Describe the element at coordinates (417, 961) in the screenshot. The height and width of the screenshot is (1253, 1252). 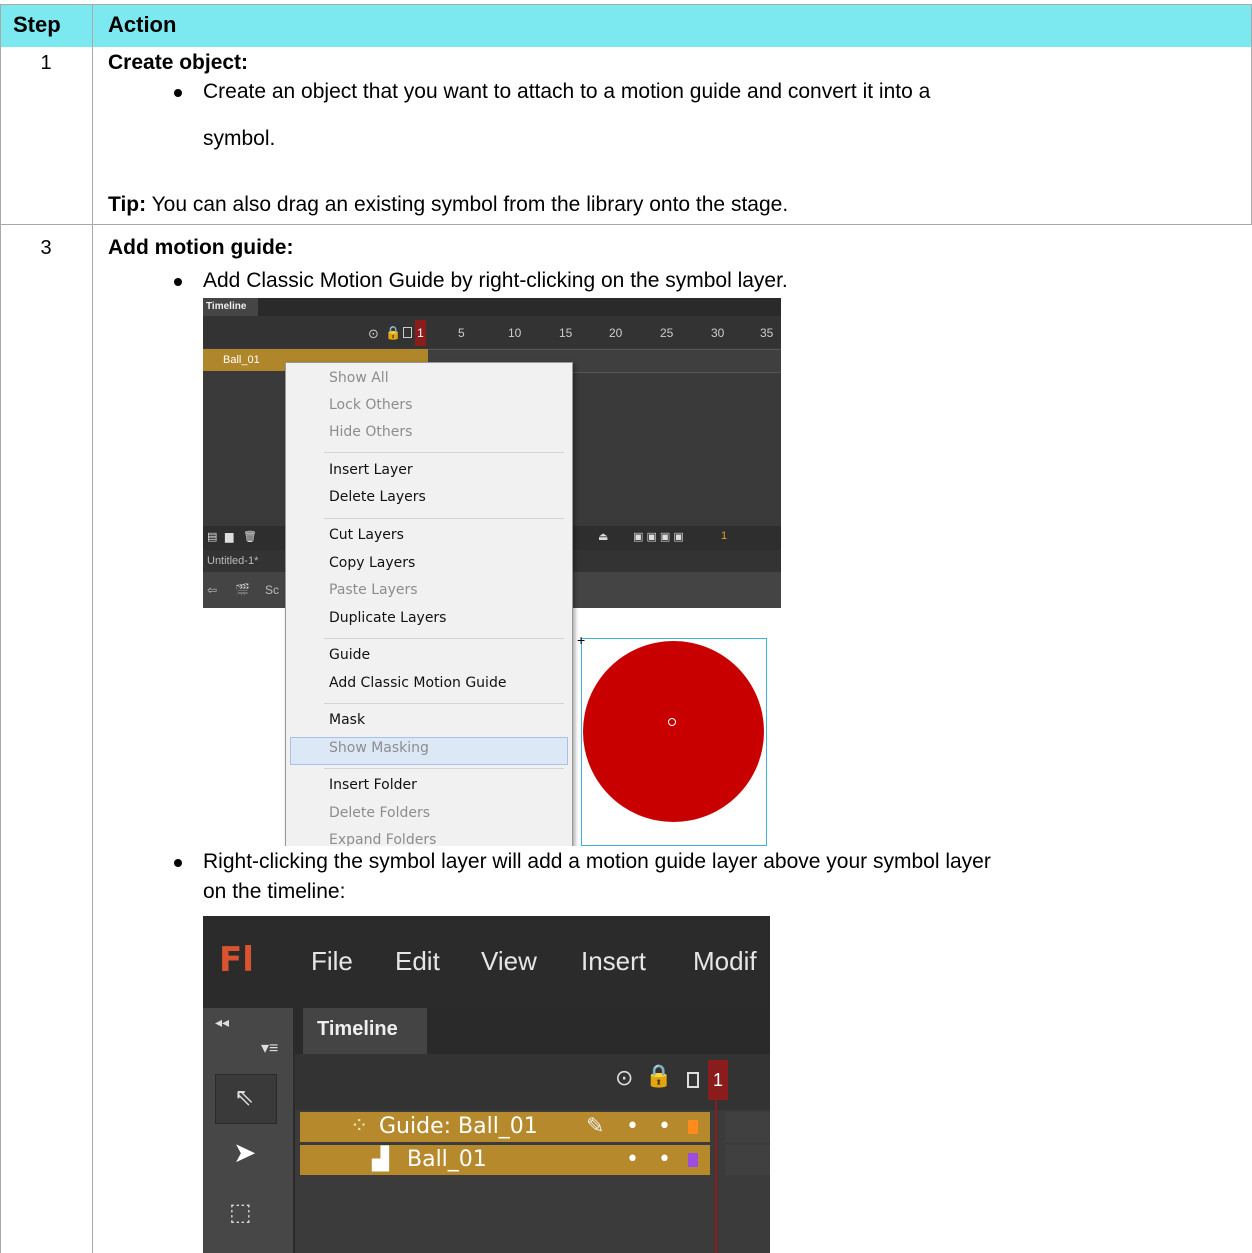
I see `menu-edit: Edit` at that location.